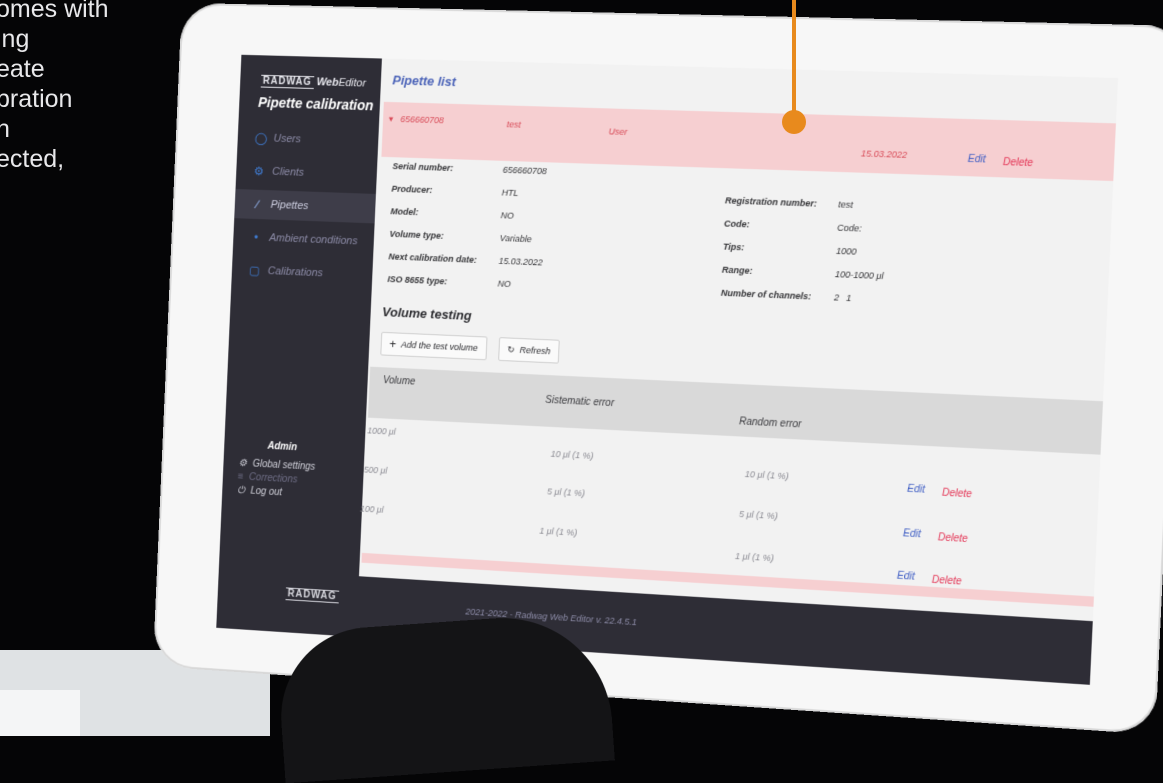 The height and width of the screenshot is (783, 1163). I want to click on record-user: User, so click(618, 131).